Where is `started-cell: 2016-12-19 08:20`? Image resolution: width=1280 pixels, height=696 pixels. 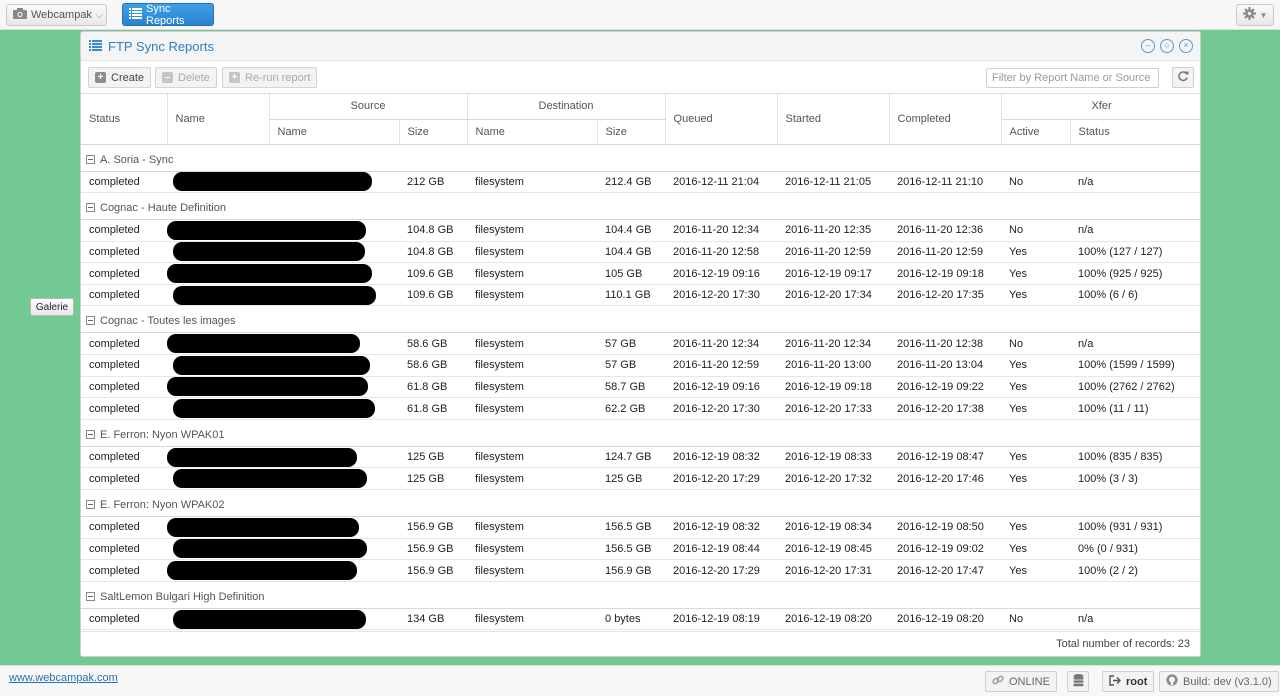
started-cell: 2016-12-19 08:20 is located at coordinates (833, 619).